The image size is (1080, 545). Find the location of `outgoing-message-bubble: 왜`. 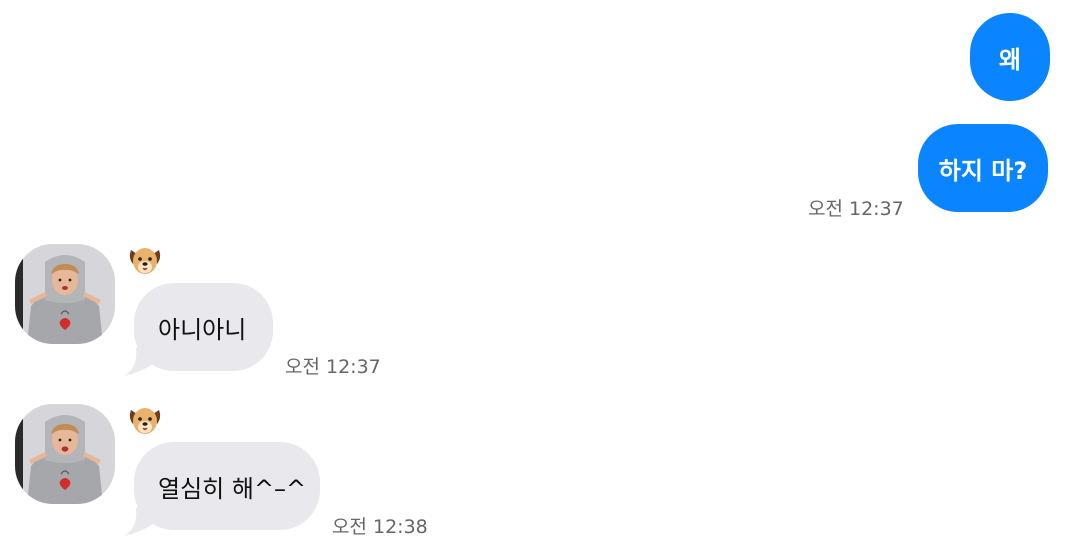

outgoing-message-bubble: 왜 is located at coordinates (1010, 57).